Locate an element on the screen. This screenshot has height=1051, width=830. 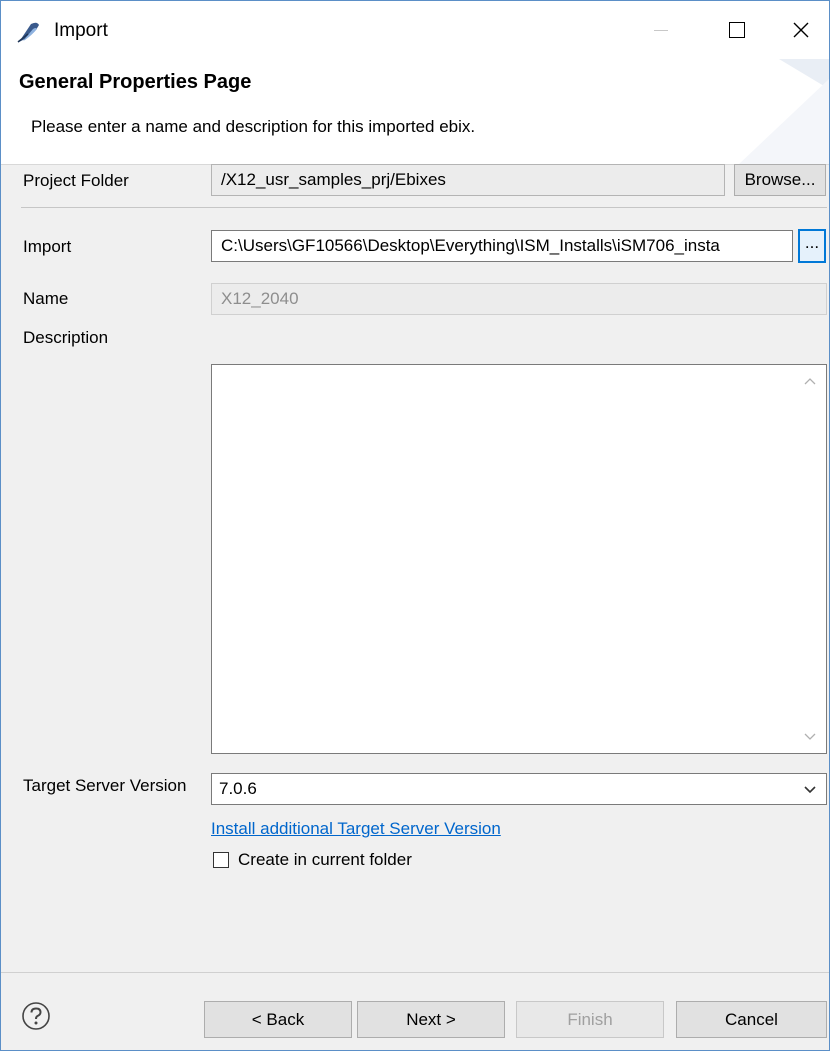
finish-button: Finish is located at coordinates (590, 1019).